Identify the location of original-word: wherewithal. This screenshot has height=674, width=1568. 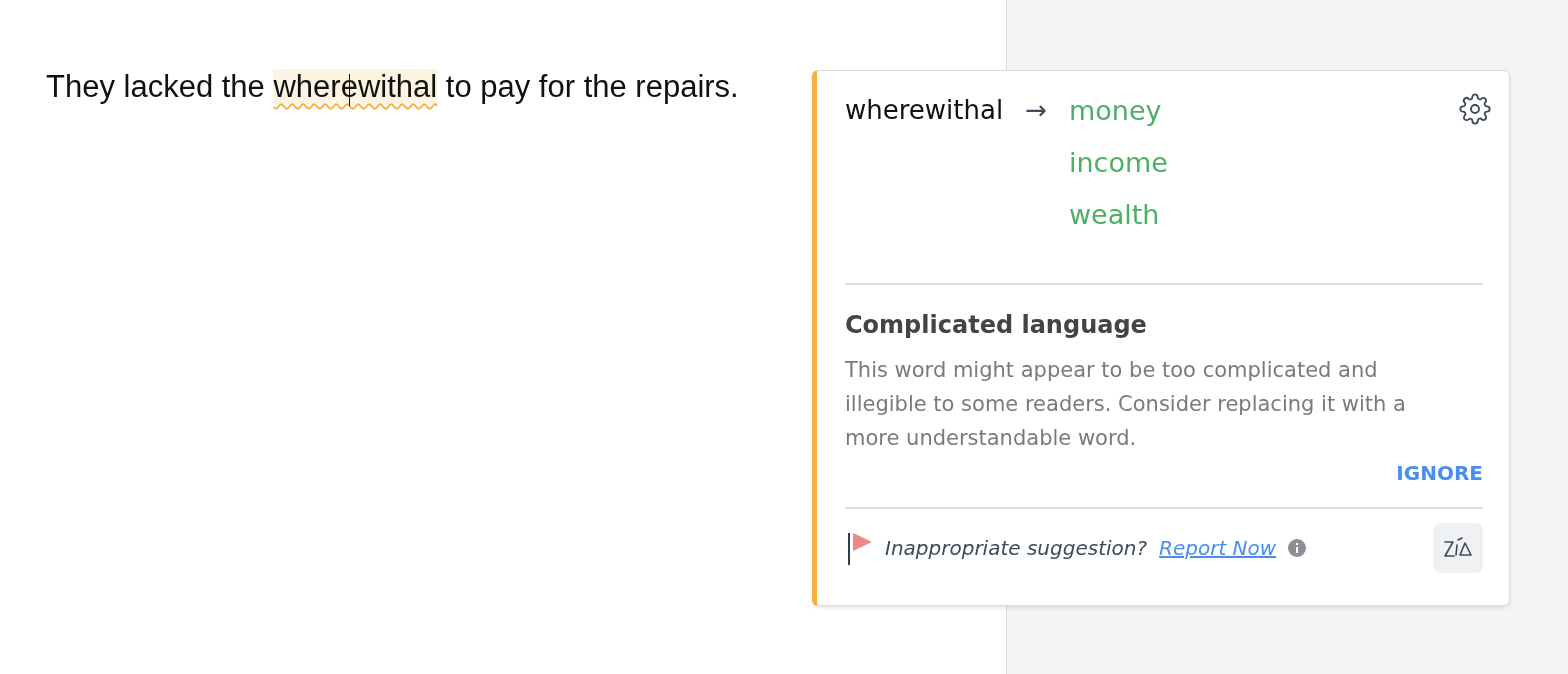
(924, 110).